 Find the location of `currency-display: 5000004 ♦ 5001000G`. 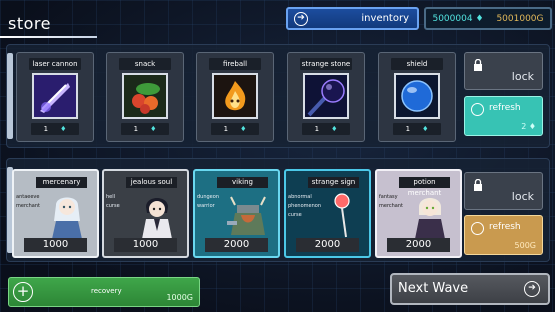

currency-display: 5000004 ♦ 5001000G is located at coordinates (488, 18).